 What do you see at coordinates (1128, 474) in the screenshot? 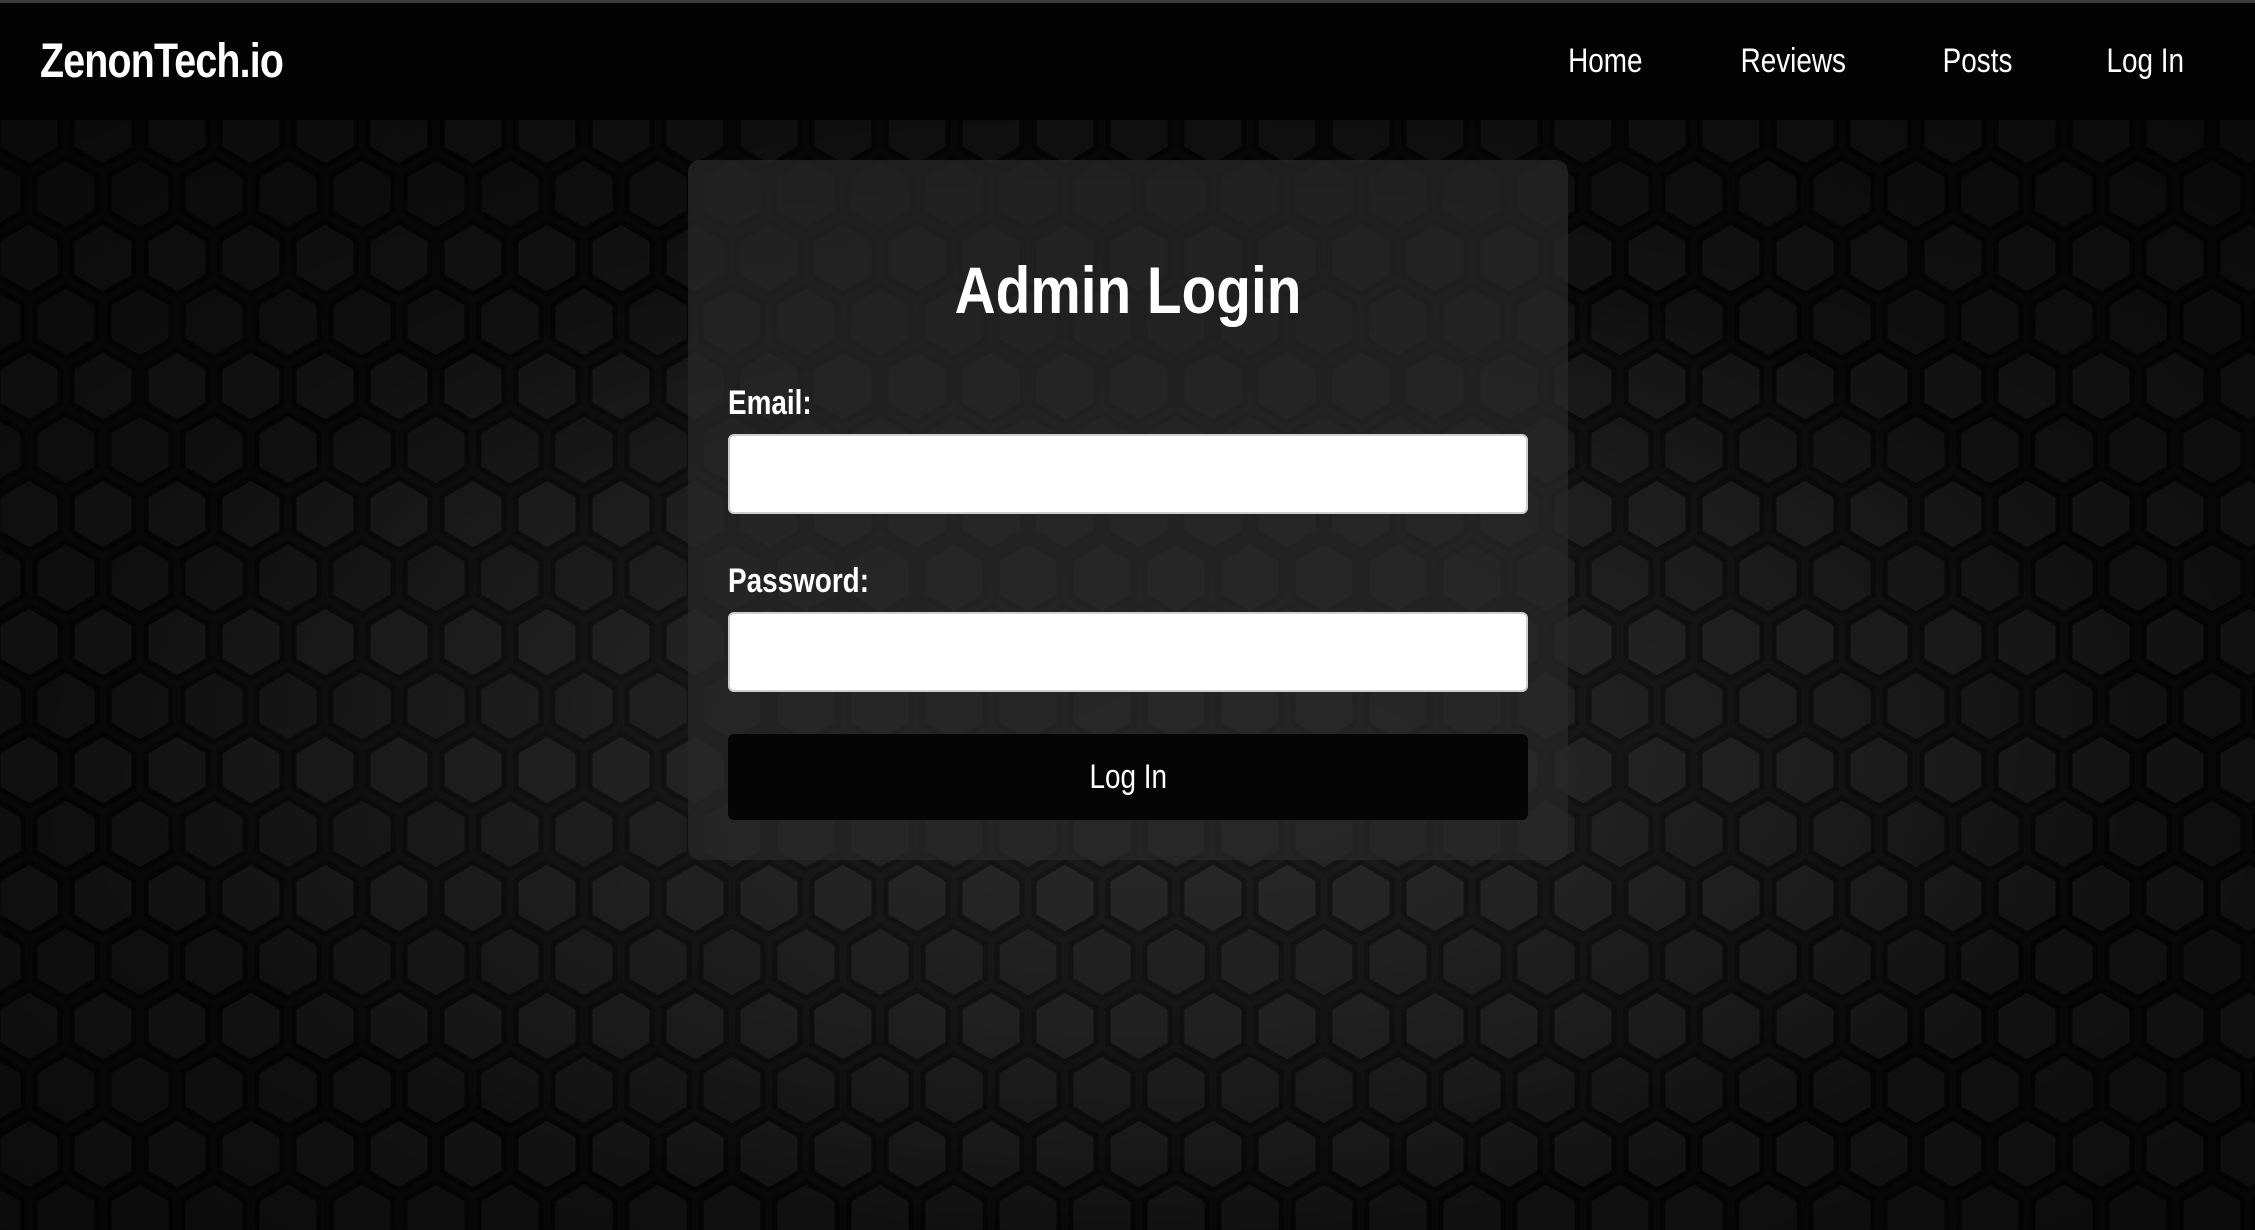
I see `email-input` at bounding box center [1128, 474].